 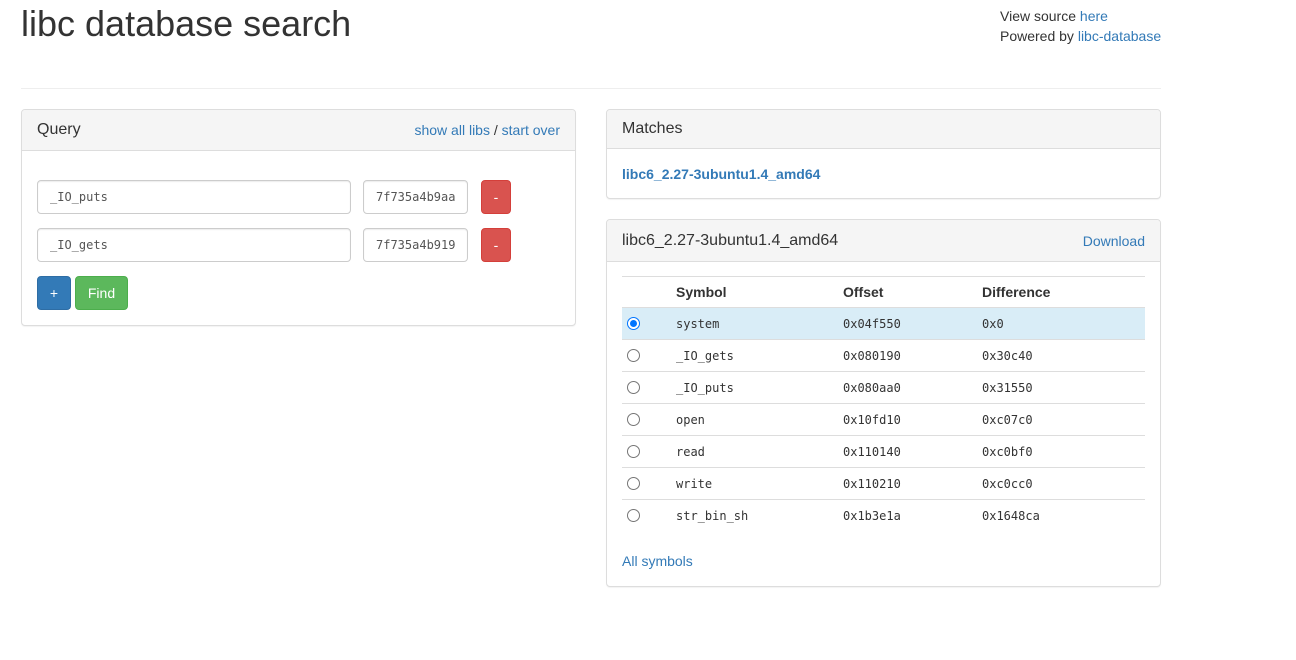 I want to click on symbol-cell: write, so click(x=759, y=483).